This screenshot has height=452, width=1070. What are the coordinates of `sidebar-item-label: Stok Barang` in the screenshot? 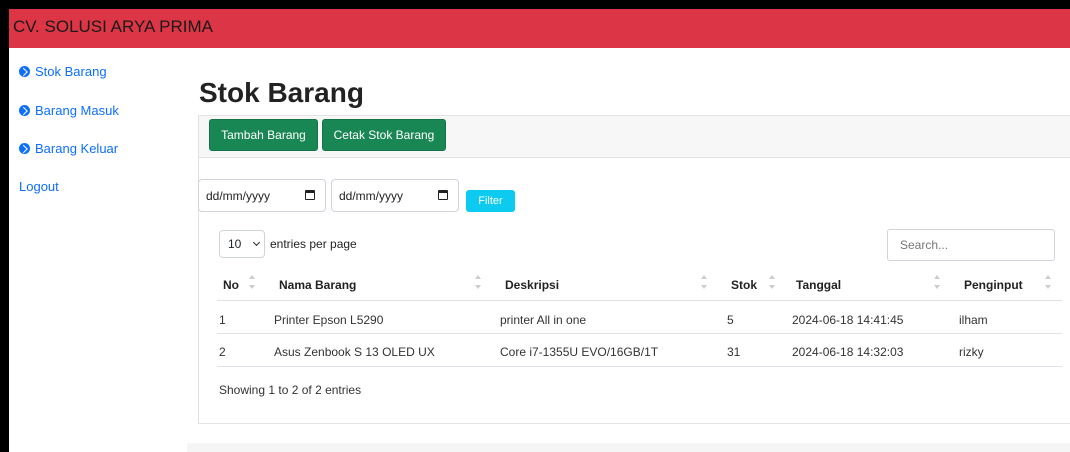 It's located at (71, 71).